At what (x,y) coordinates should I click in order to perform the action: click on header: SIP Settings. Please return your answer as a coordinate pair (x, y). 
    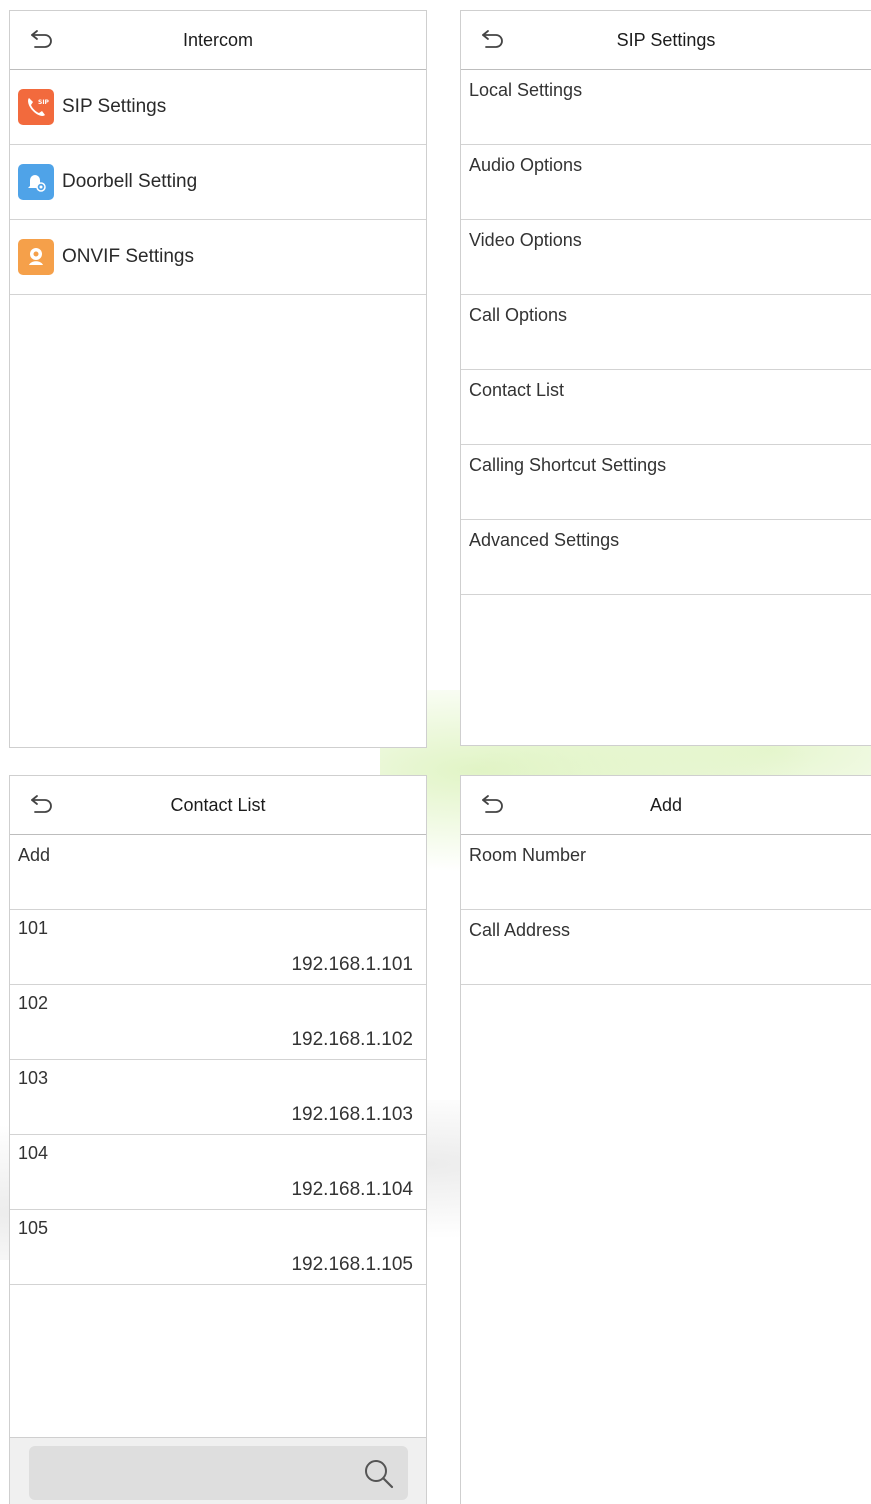
    Looking at the image, I should click on (666, 40).